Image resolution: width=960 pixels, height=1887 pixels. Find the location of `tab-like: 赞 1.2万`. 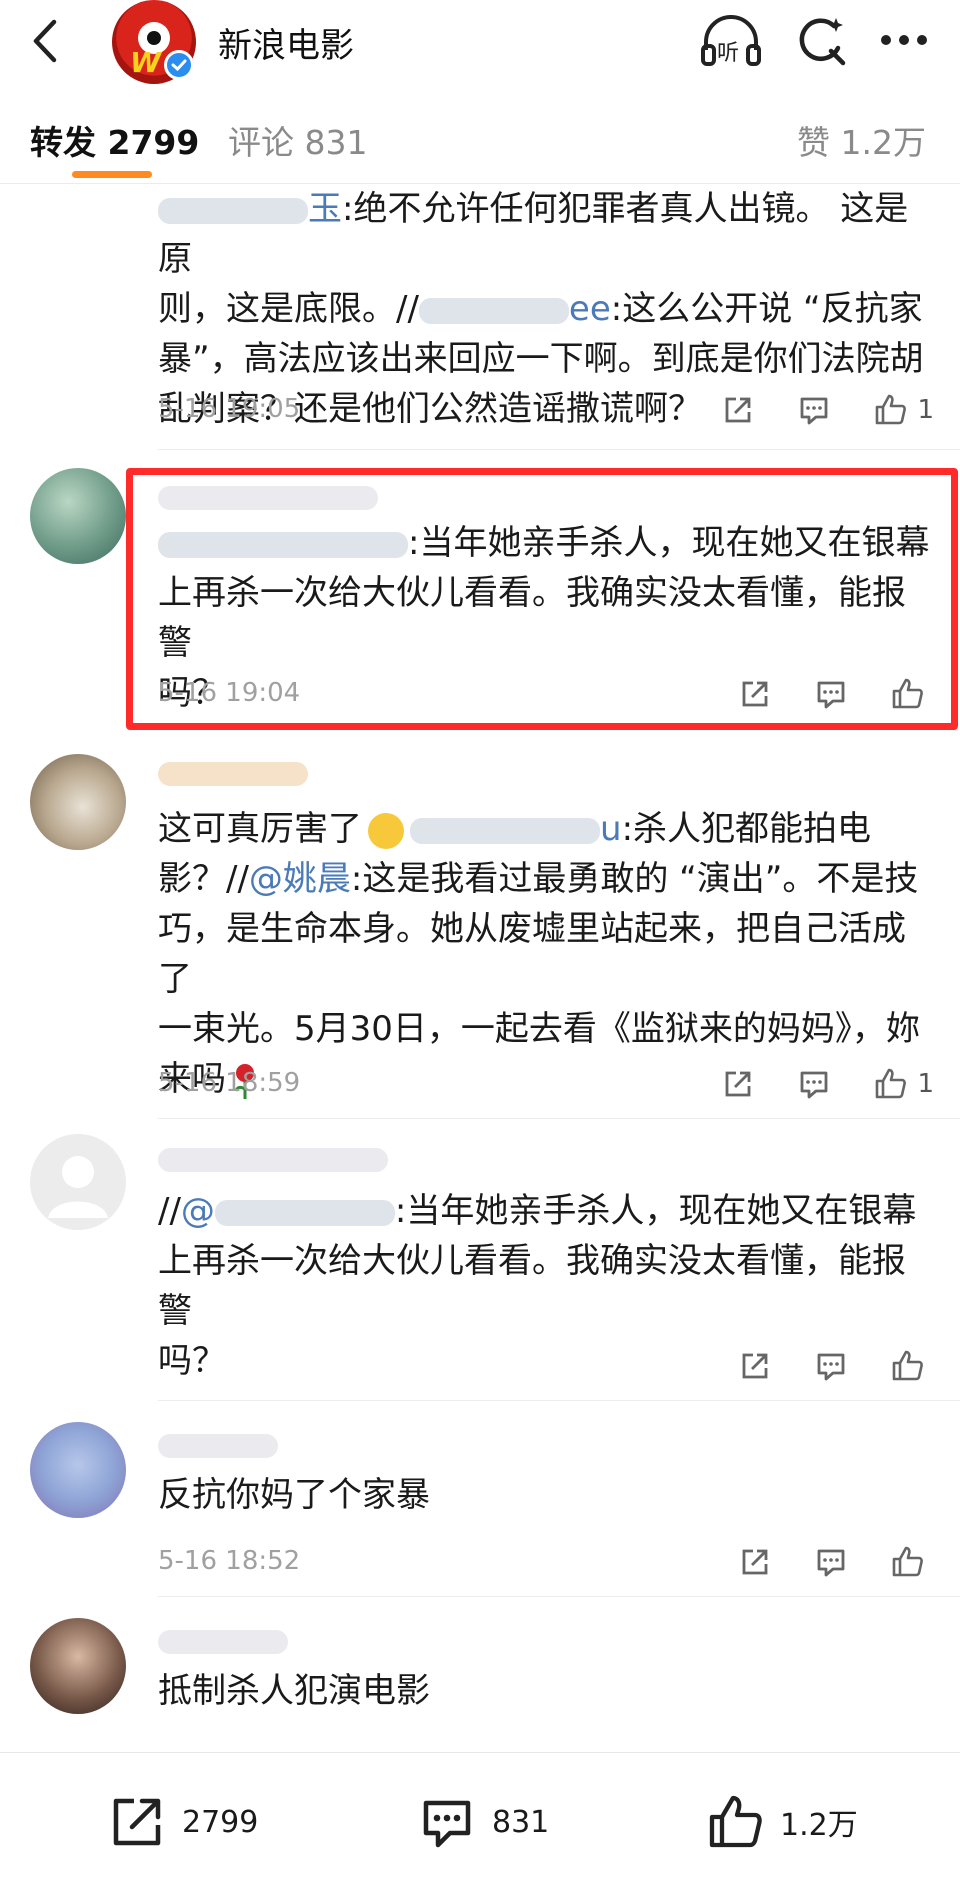

tab-like: 赞 1.2万 is located at coordinates (861, 140).